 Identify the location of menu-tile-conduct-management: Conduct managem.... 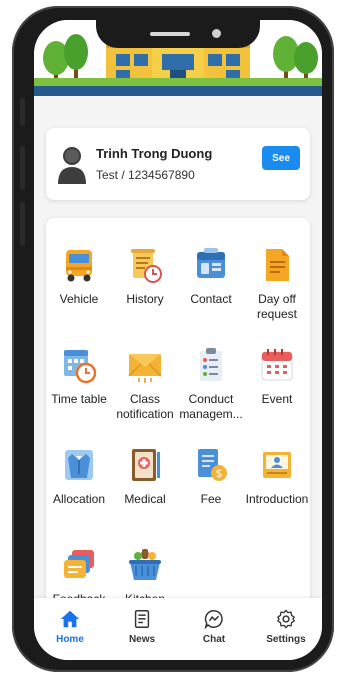
(211, 390).